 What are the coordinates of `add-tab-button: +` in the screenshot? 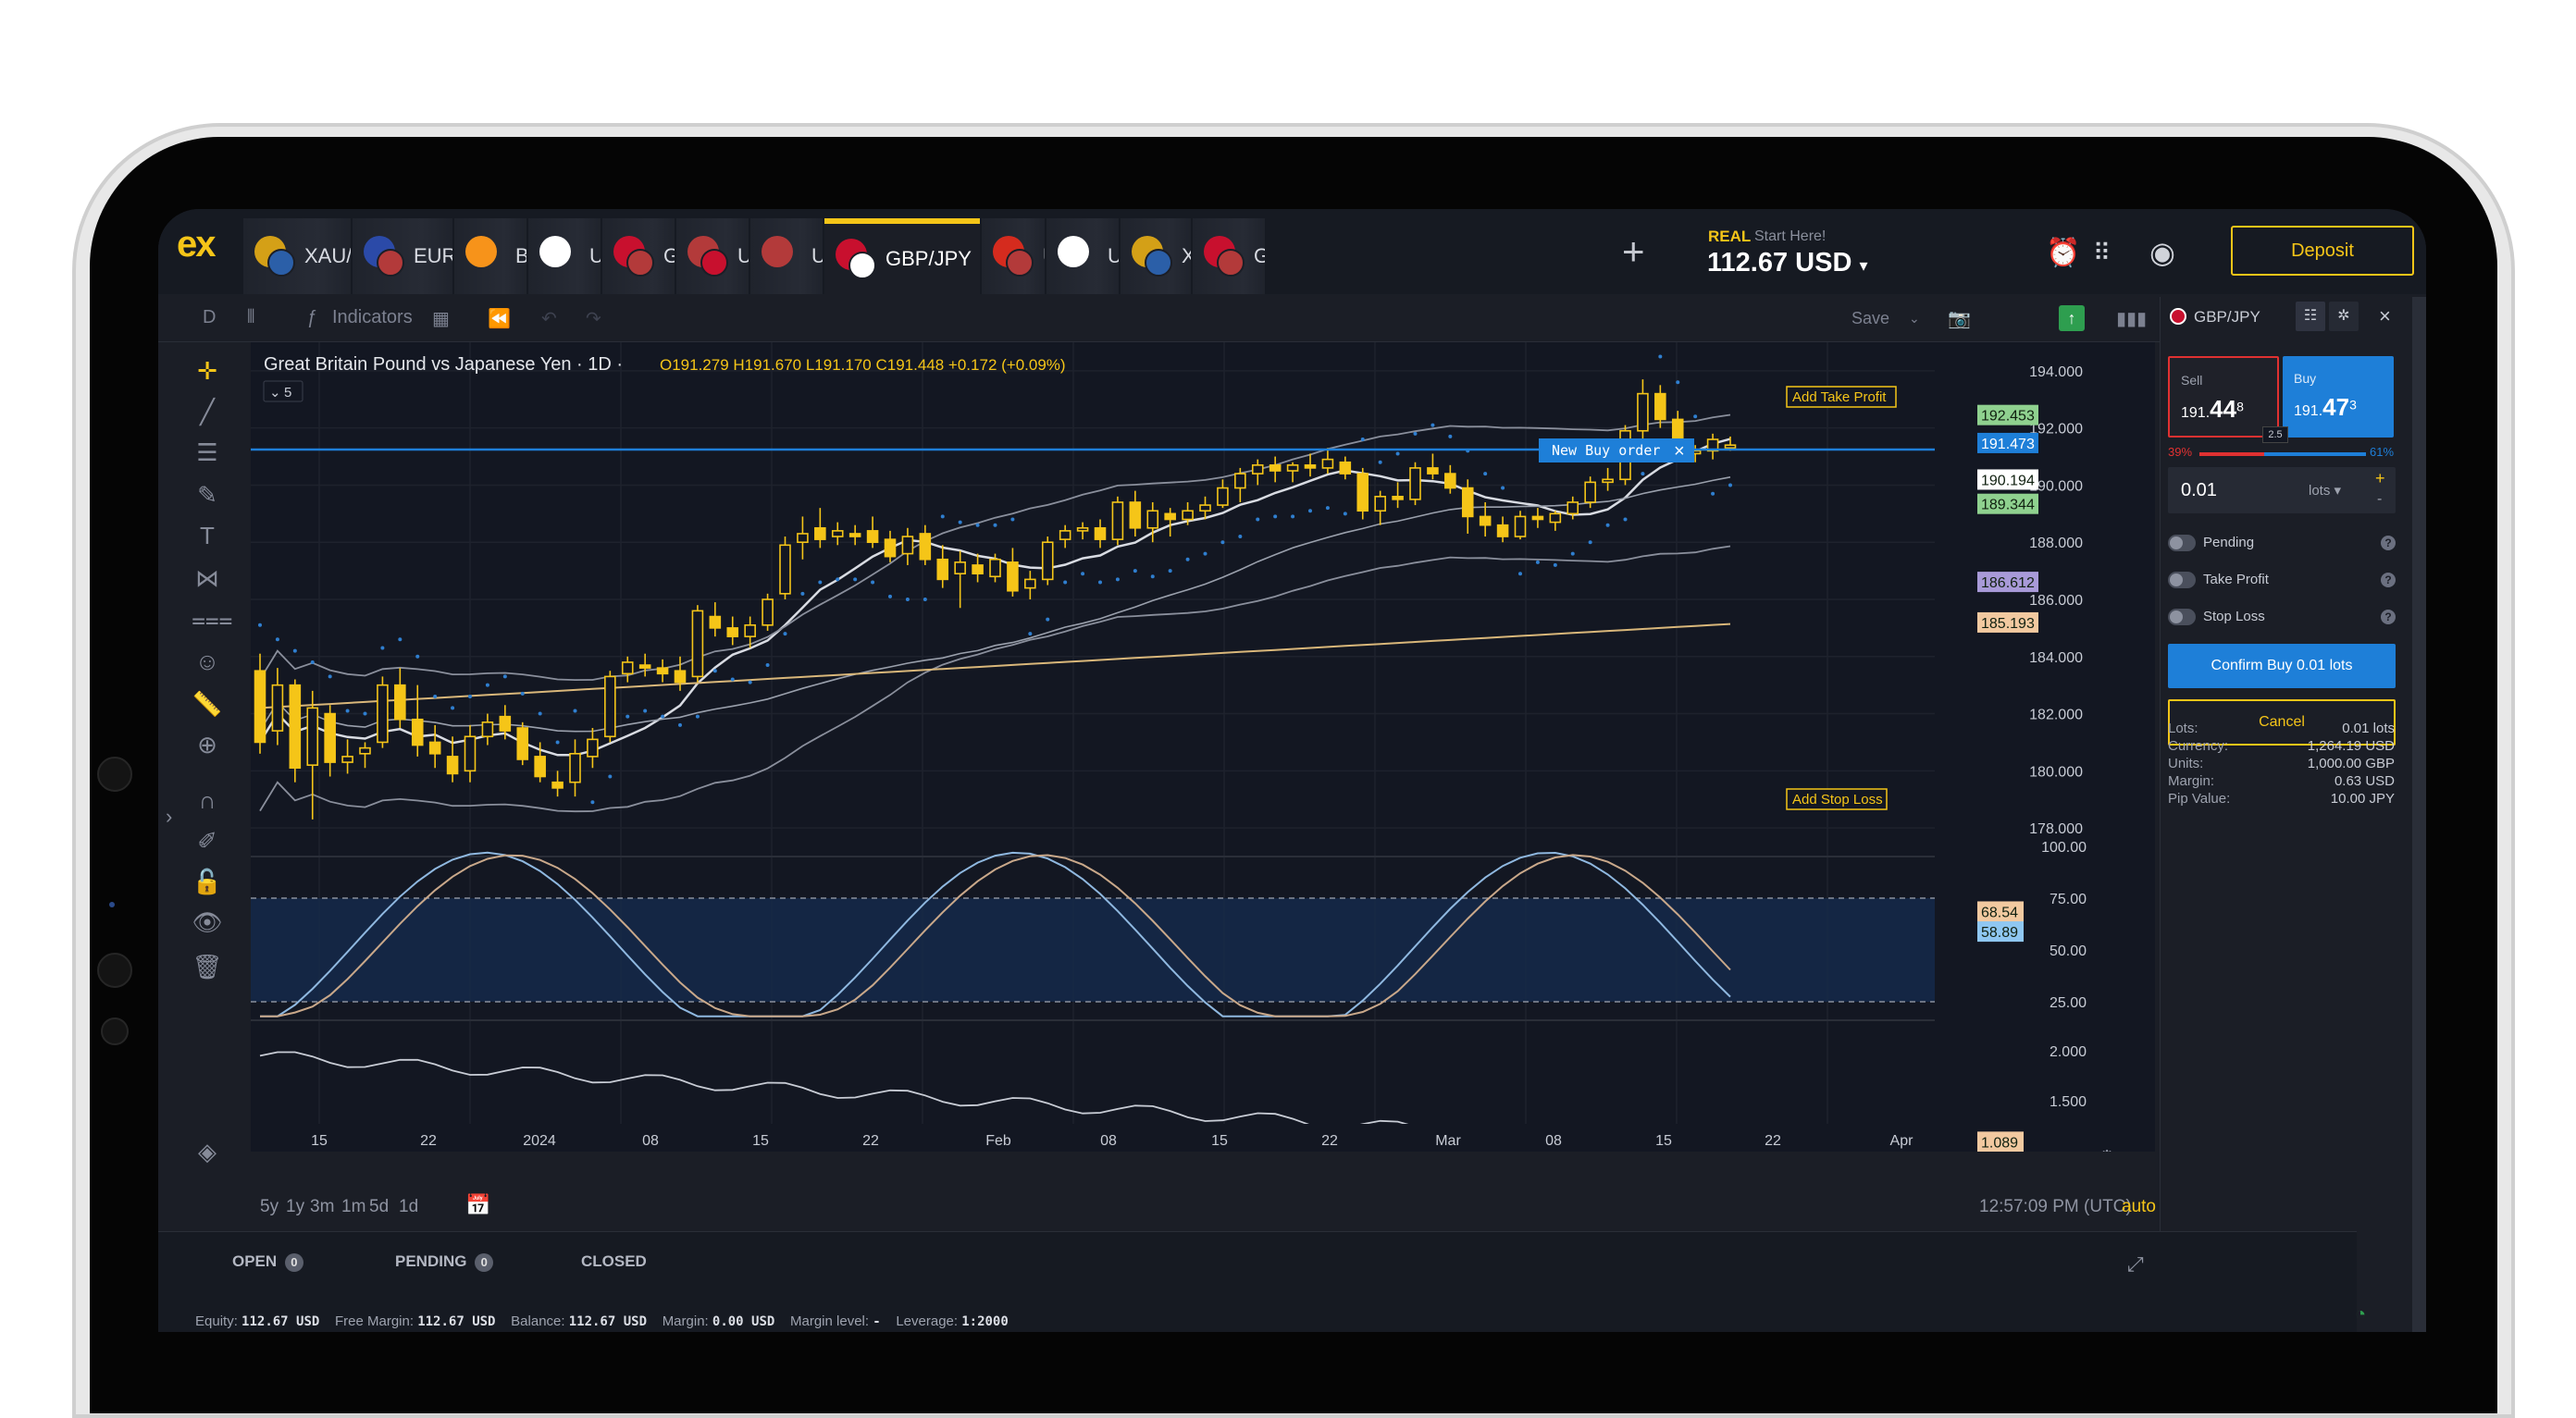 It's located at (1634, 251).